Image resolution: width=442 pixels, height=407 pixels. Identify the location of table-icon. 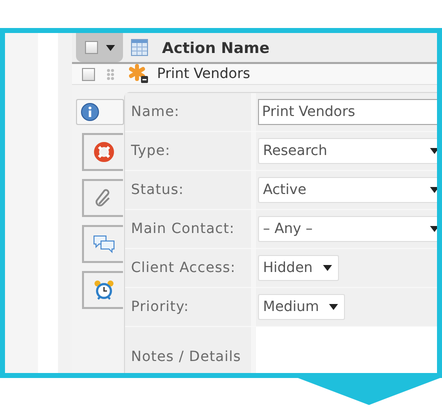
(139, 47).